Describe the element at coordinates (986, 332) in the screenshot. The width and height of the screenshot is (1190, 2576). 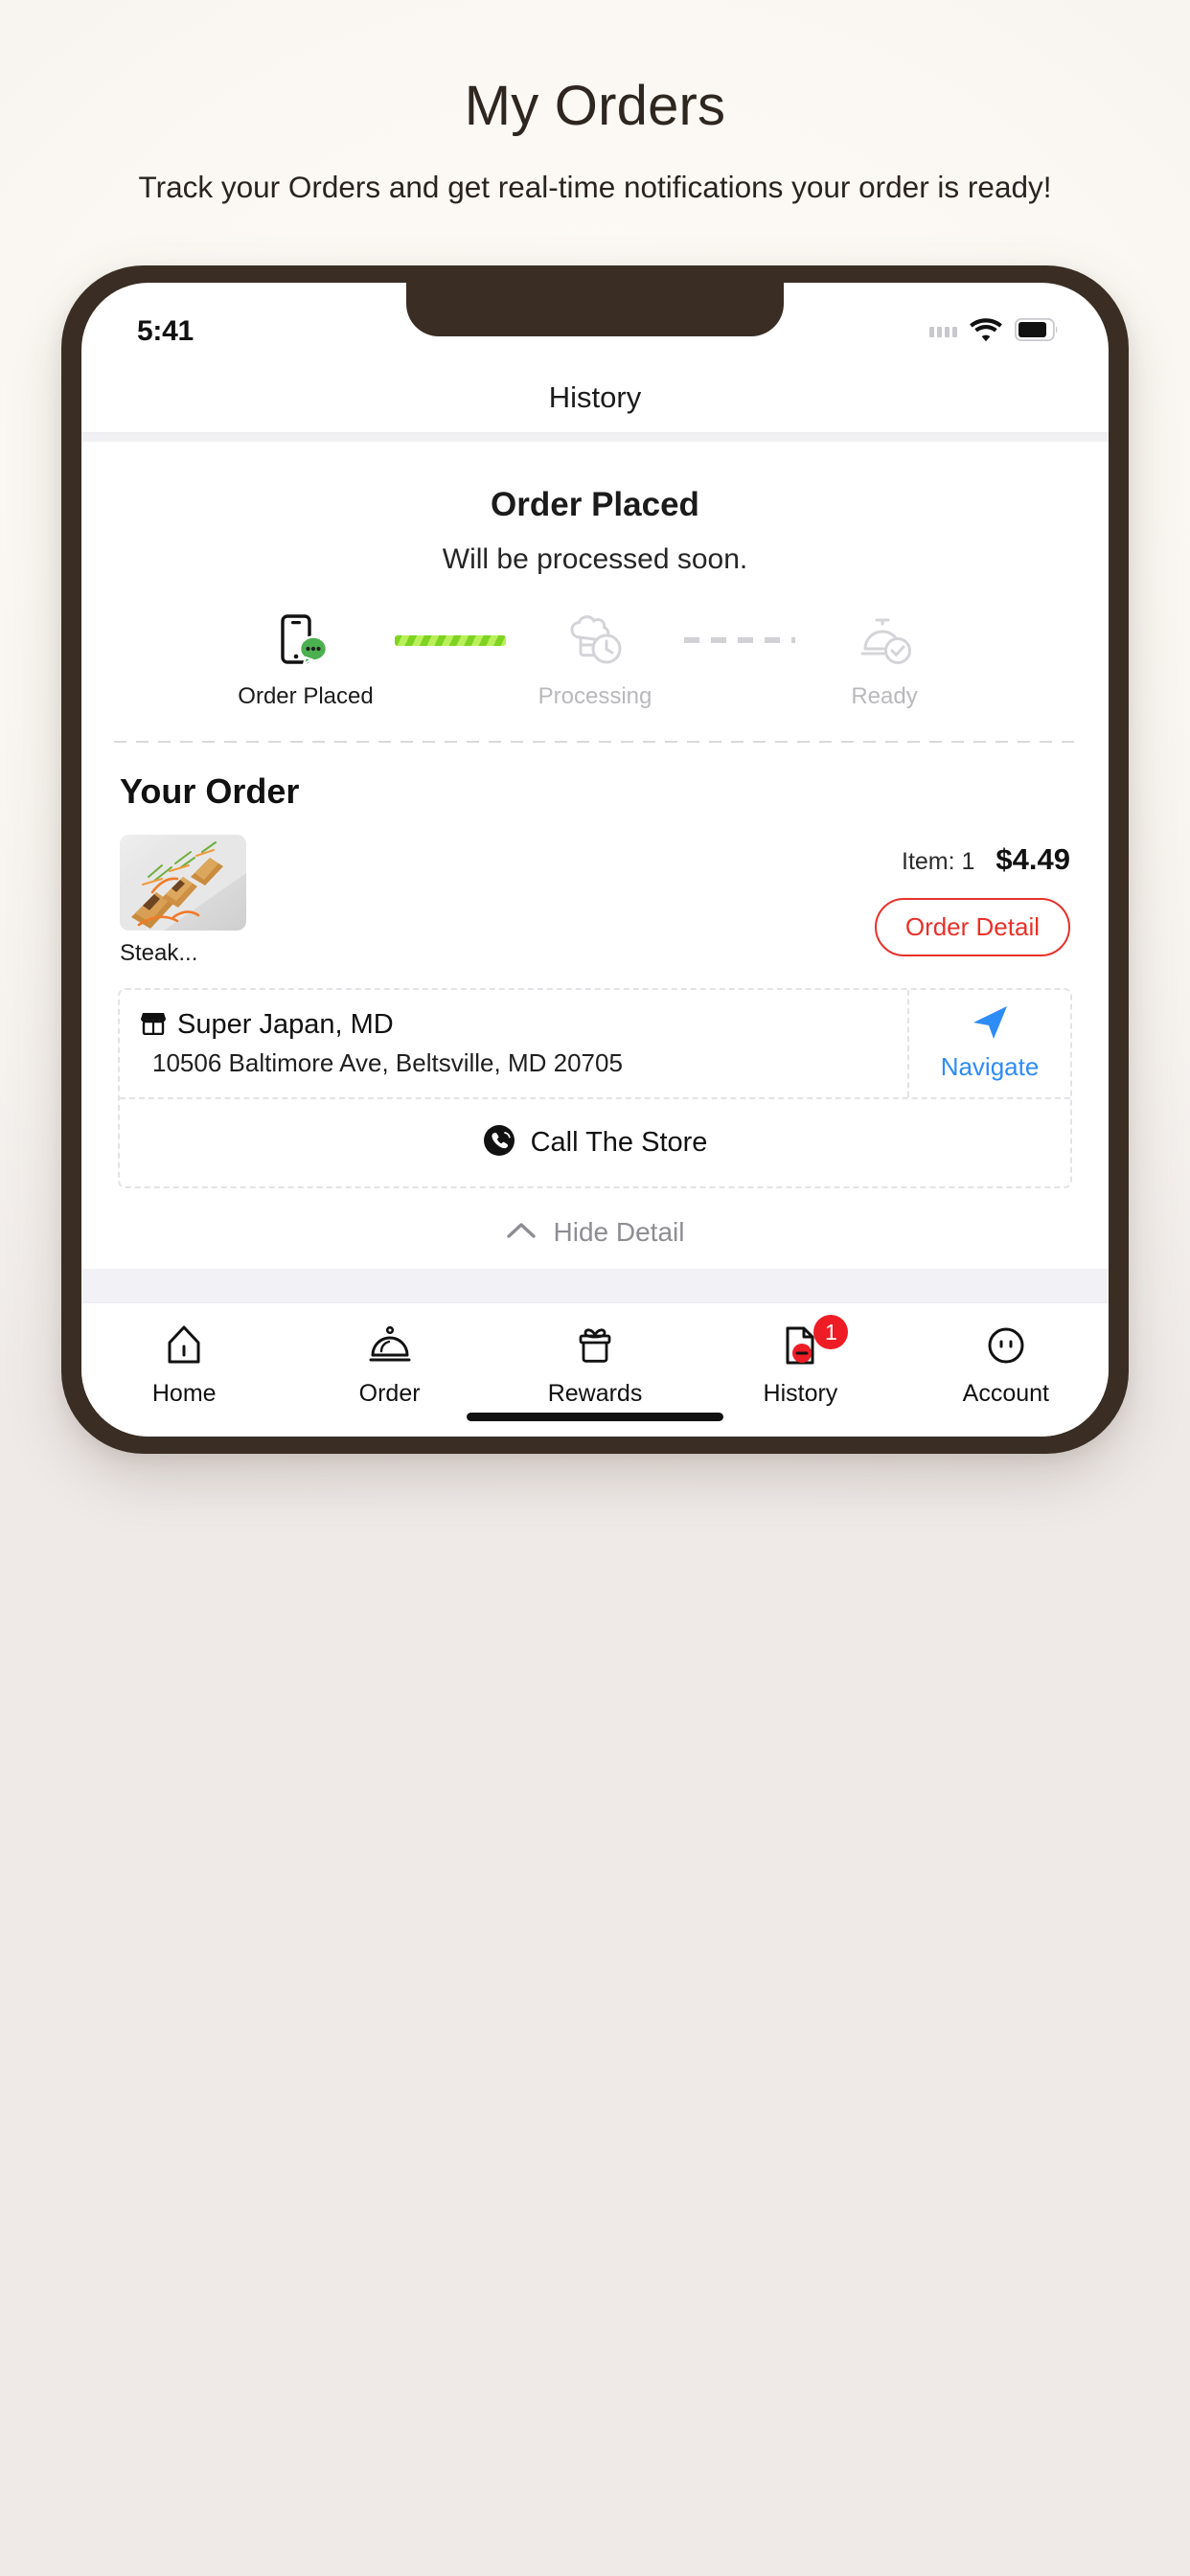
I see `wifi-icon` at that location.